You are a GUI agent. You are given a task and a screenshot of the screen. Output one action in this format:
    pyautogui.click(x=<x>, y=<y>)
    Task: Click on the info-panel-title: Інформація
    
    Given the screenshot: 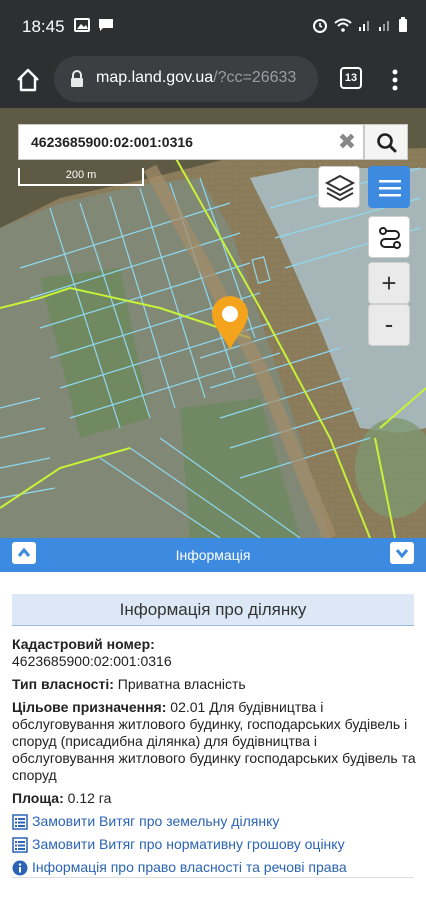 What is the action you would take?
    pyautogui.click(x=213, y=555)
    